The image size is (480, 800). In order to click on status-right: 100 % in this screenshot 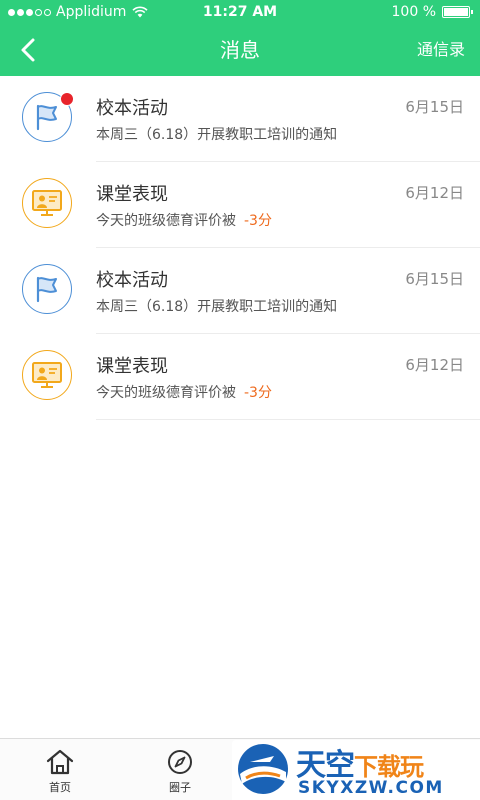, I will do `click(432, 12)`.